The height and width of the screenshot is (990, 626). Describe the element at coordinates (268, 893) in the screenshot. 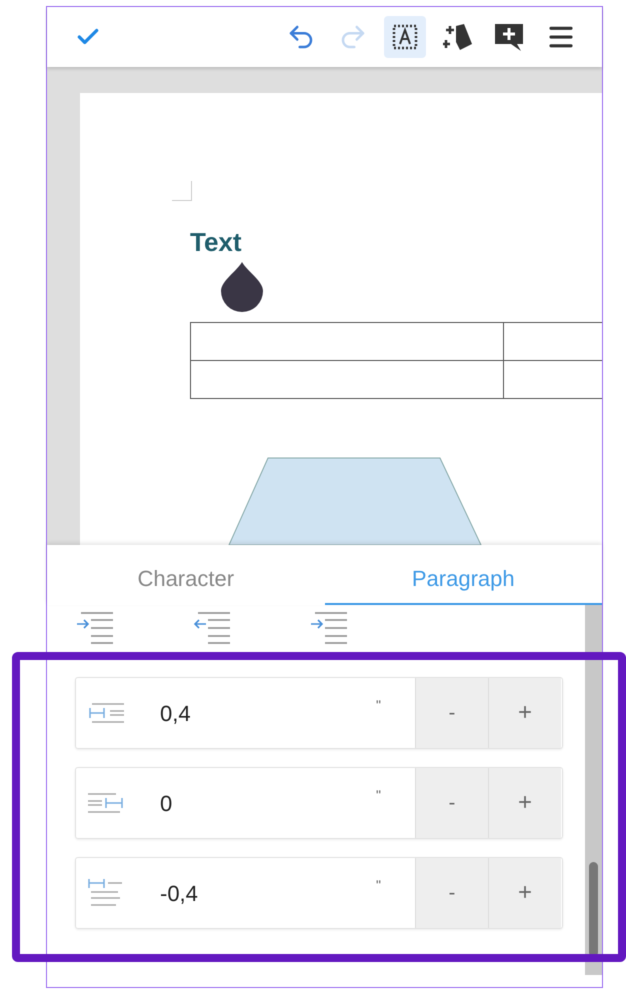

I see `value-input: -0,4` at that location.